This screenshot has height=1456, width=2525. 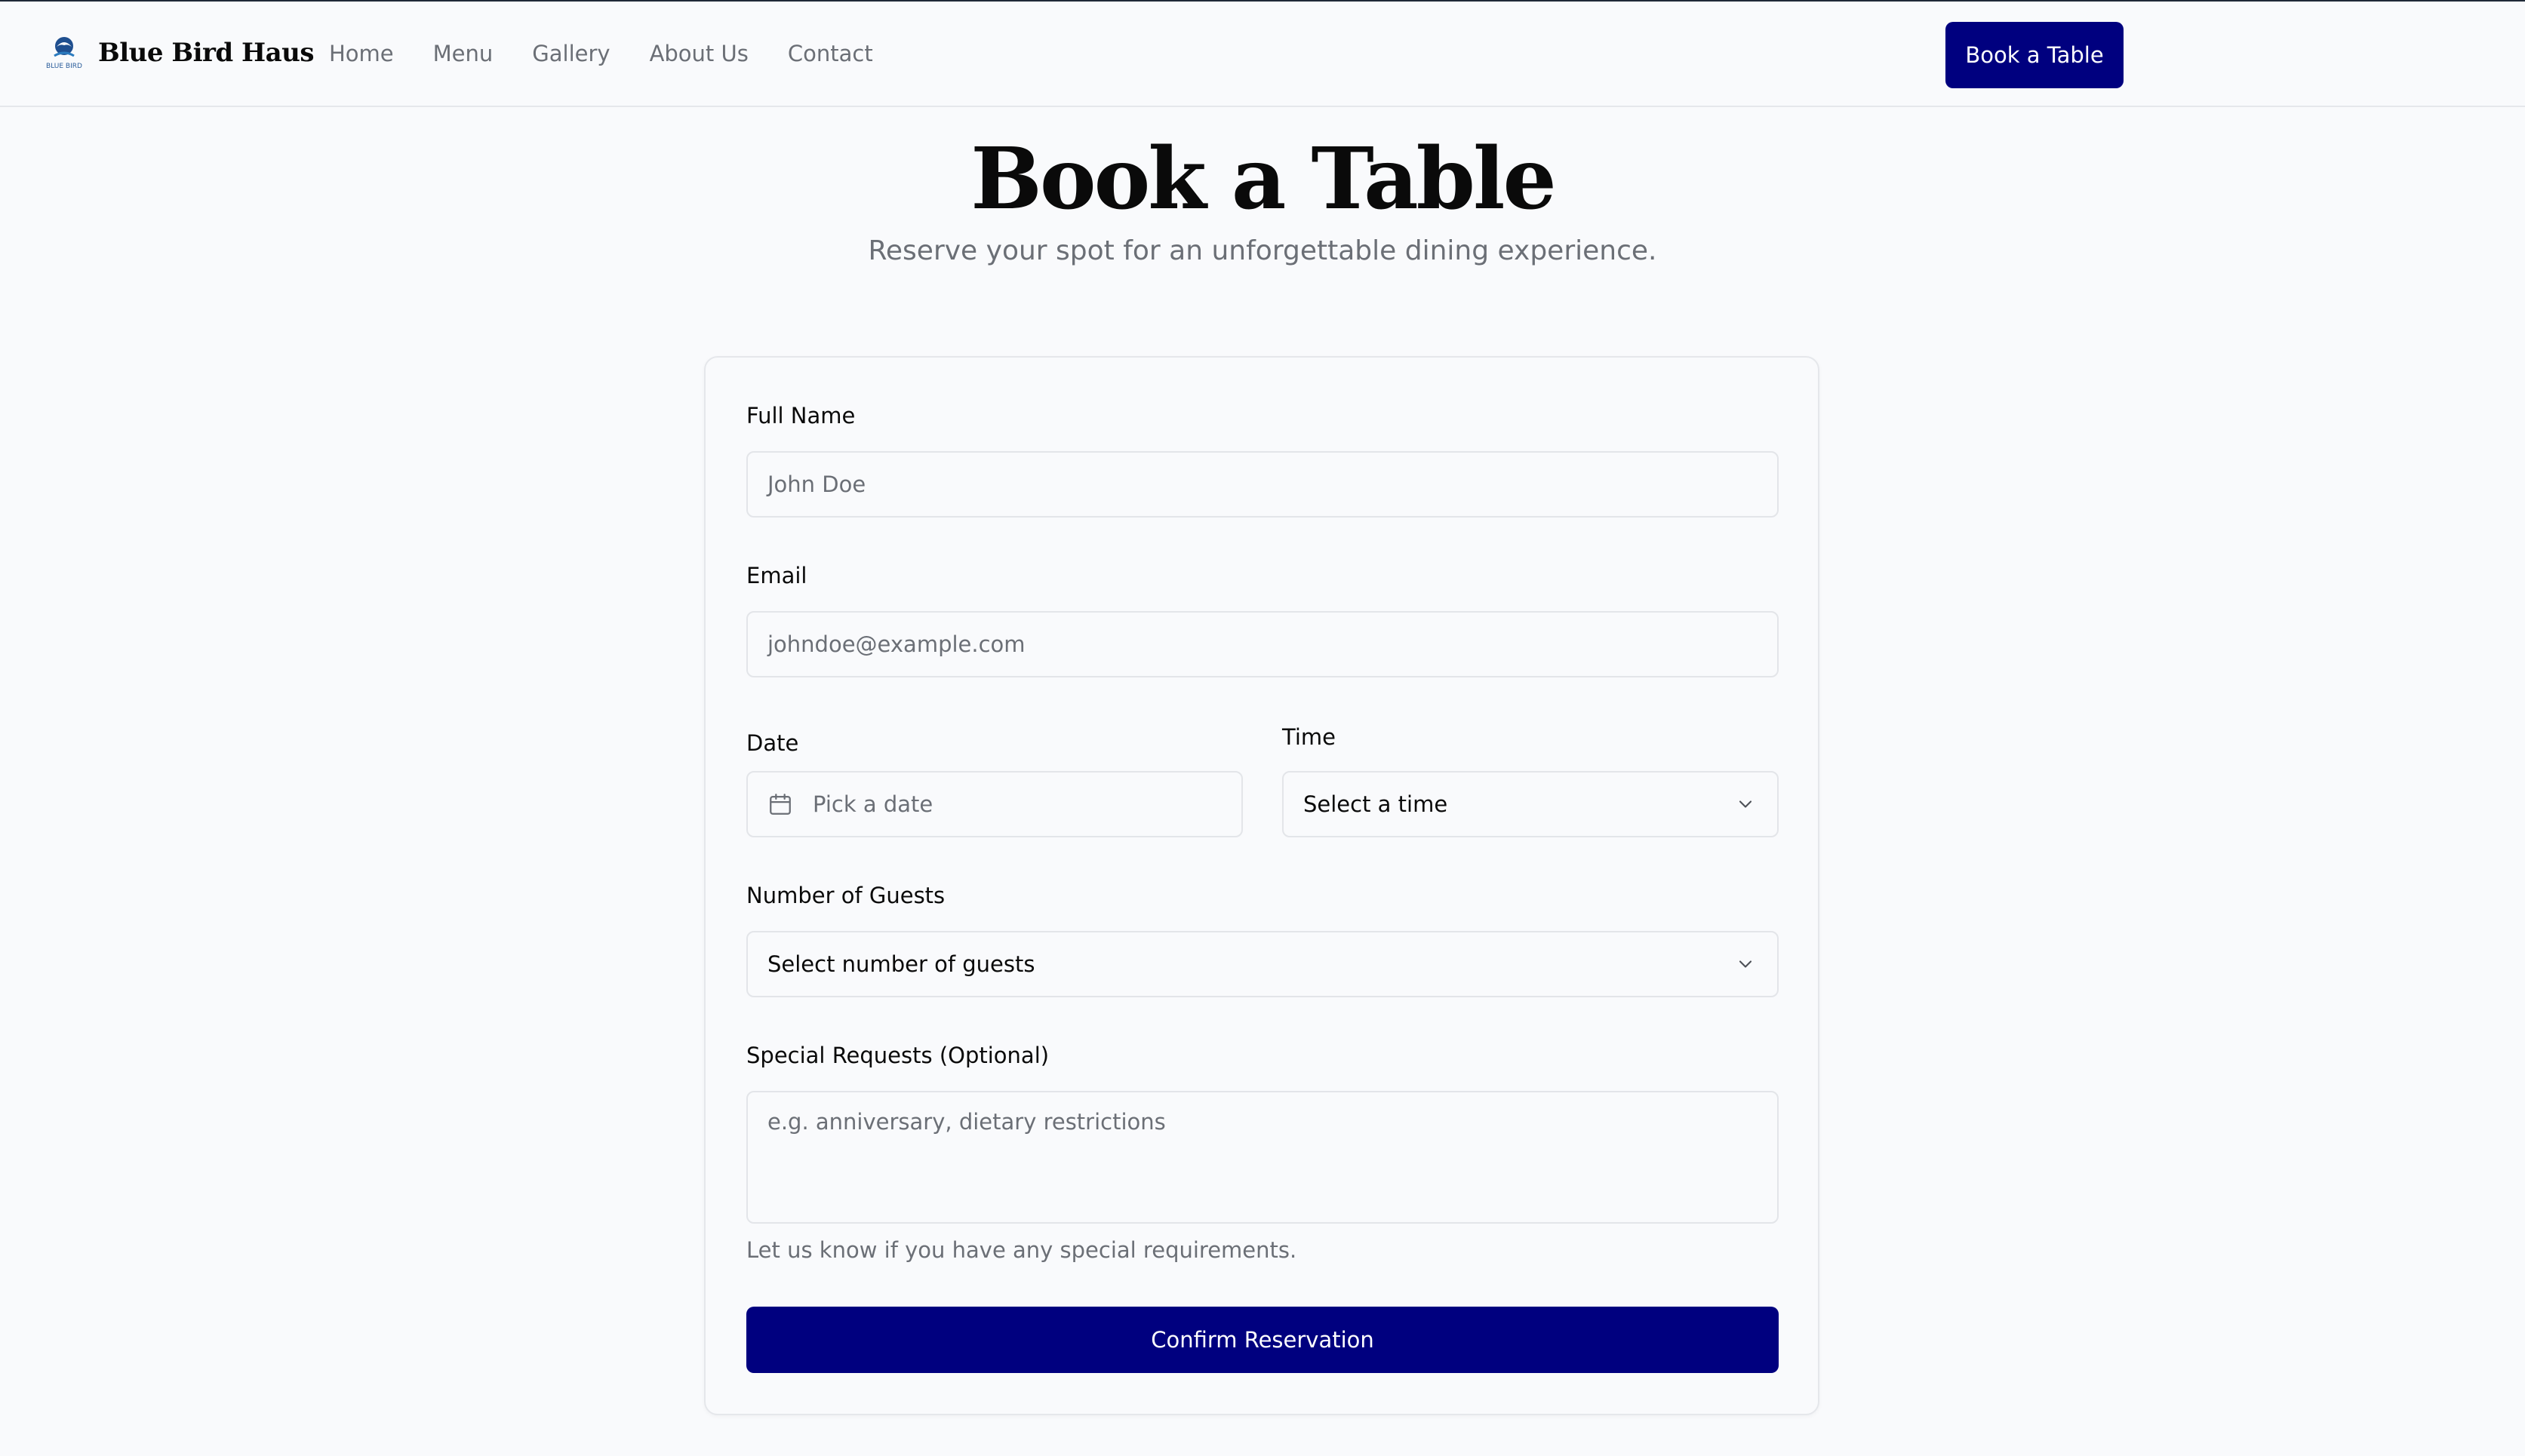 What do you see at coordinates (801, 416) in the screenshot?
I see `full-name-label: Full Name` at bounding box center [801, 416].